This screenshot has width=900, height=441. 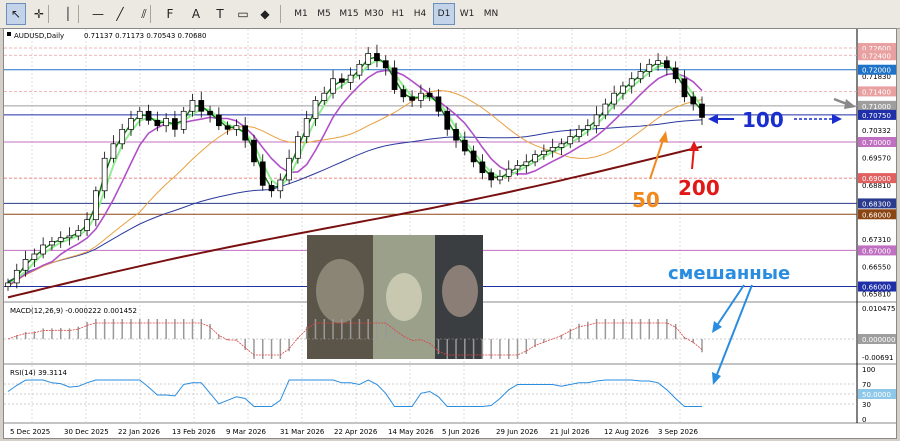 What do you see at coordinates (467, 14) in the screenshot?
I see `timeframe-w1-button: W1` at bounding box center [467, 14].